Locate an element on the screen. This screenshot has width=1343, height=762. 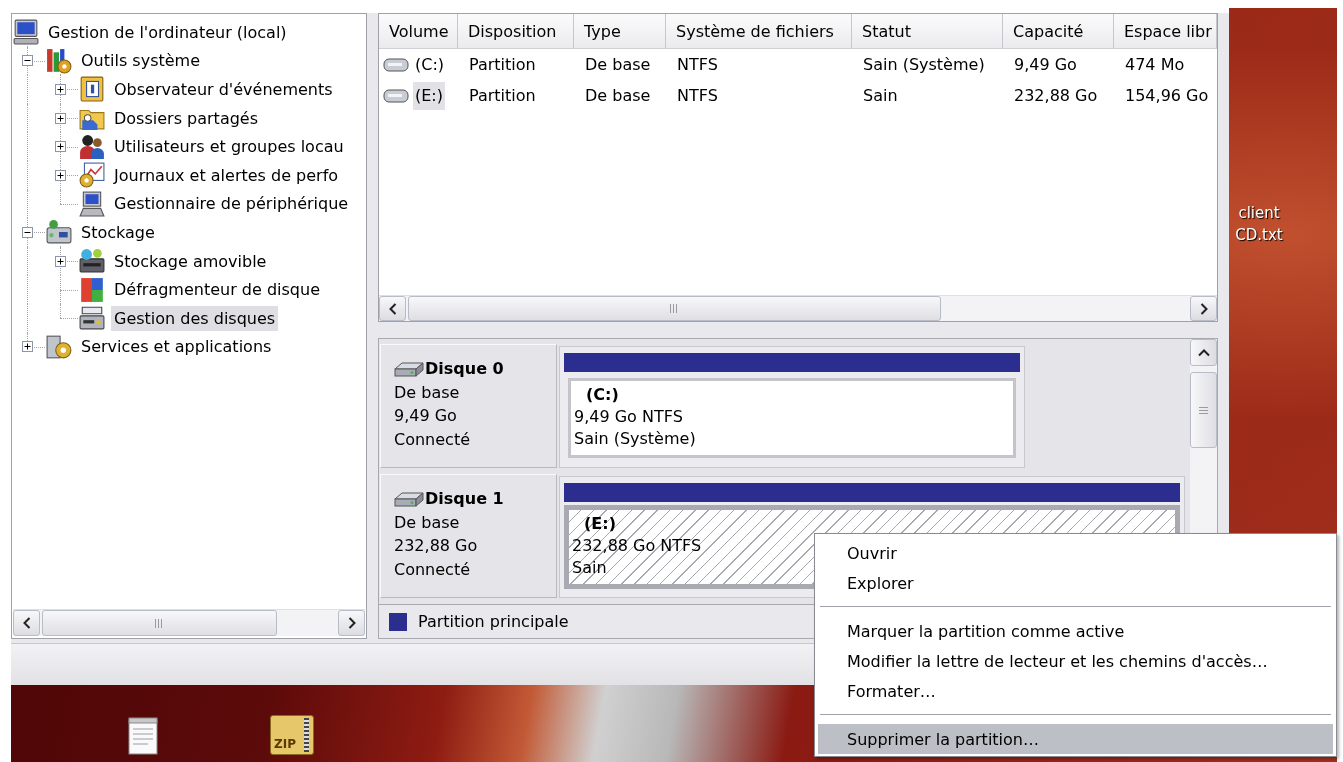
chevron-up-icon is located at coordinates (1203, 352).